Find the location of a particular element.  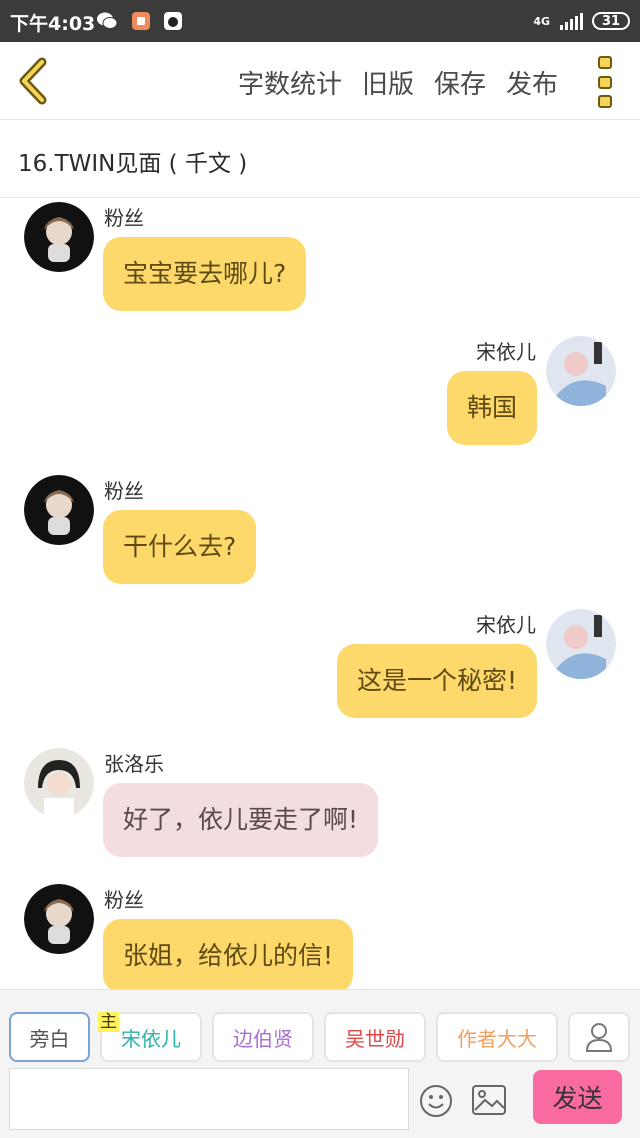

word-count-button: 字数统计 is located at coordinates (290, 82).